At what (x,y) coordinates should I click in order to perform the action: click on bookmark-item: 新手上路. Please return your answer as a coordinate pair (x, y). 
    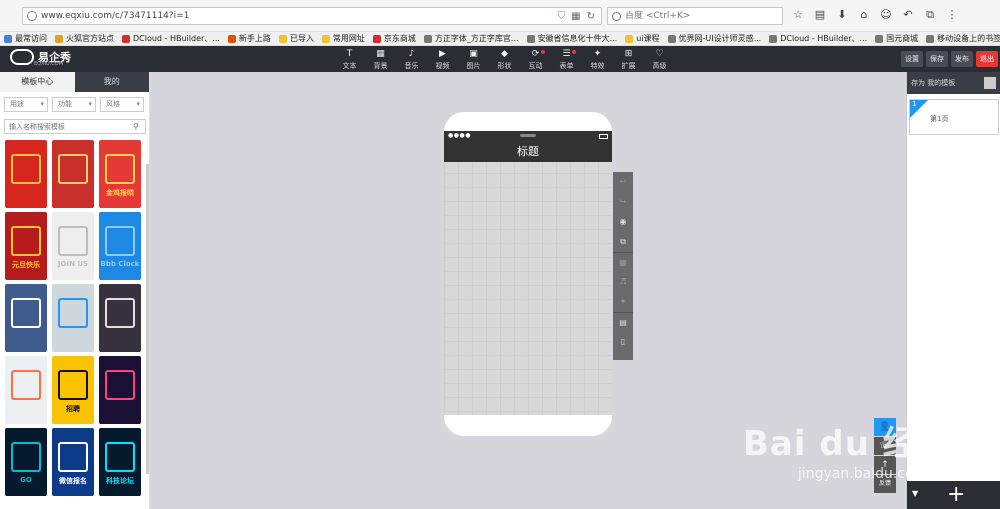
    Looking at the image, I should click on (249, 38).